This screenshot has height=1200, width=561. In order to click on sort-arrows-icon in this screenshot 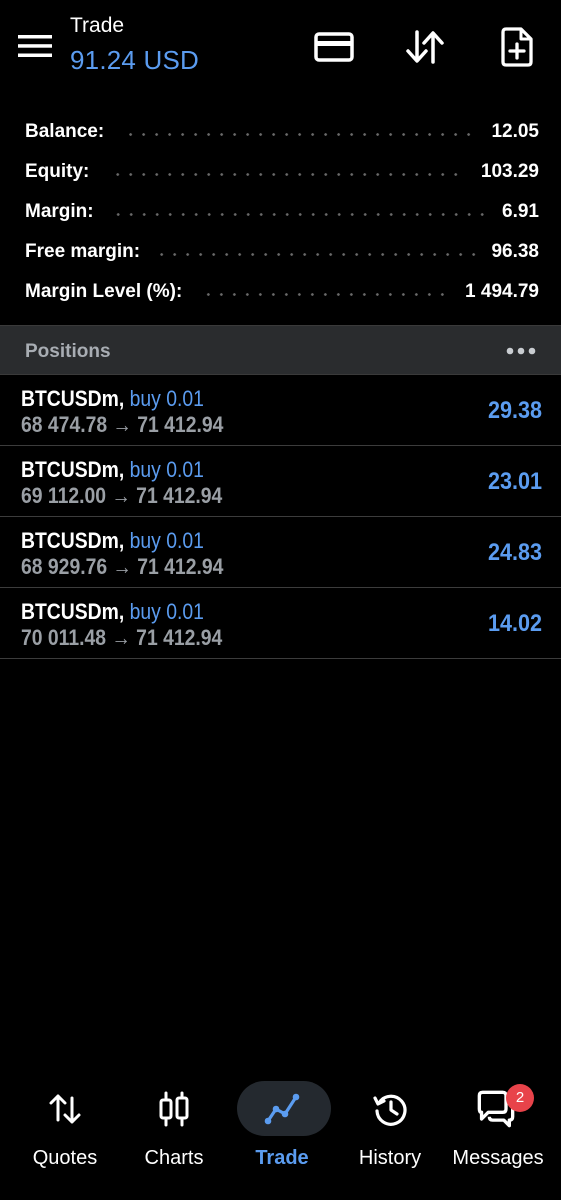, I will do `click(425, 47)`.